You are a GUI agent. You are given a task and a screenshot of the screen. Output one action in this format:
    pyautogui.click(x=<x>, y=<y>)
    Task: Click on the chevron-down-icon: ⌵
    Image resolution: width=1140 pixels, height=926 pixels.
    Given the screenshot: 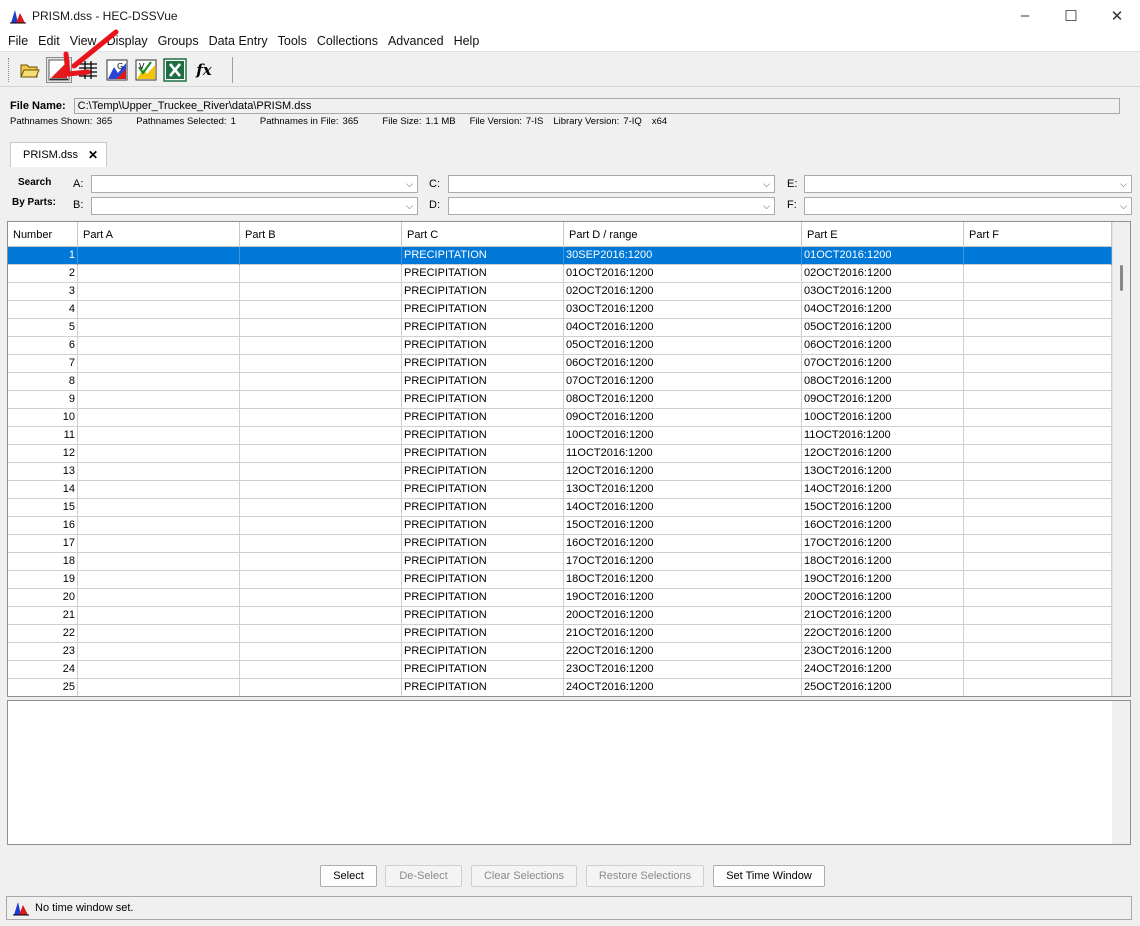 What is the action you would take?
    pyautogui.click(x=409, y=184)
    